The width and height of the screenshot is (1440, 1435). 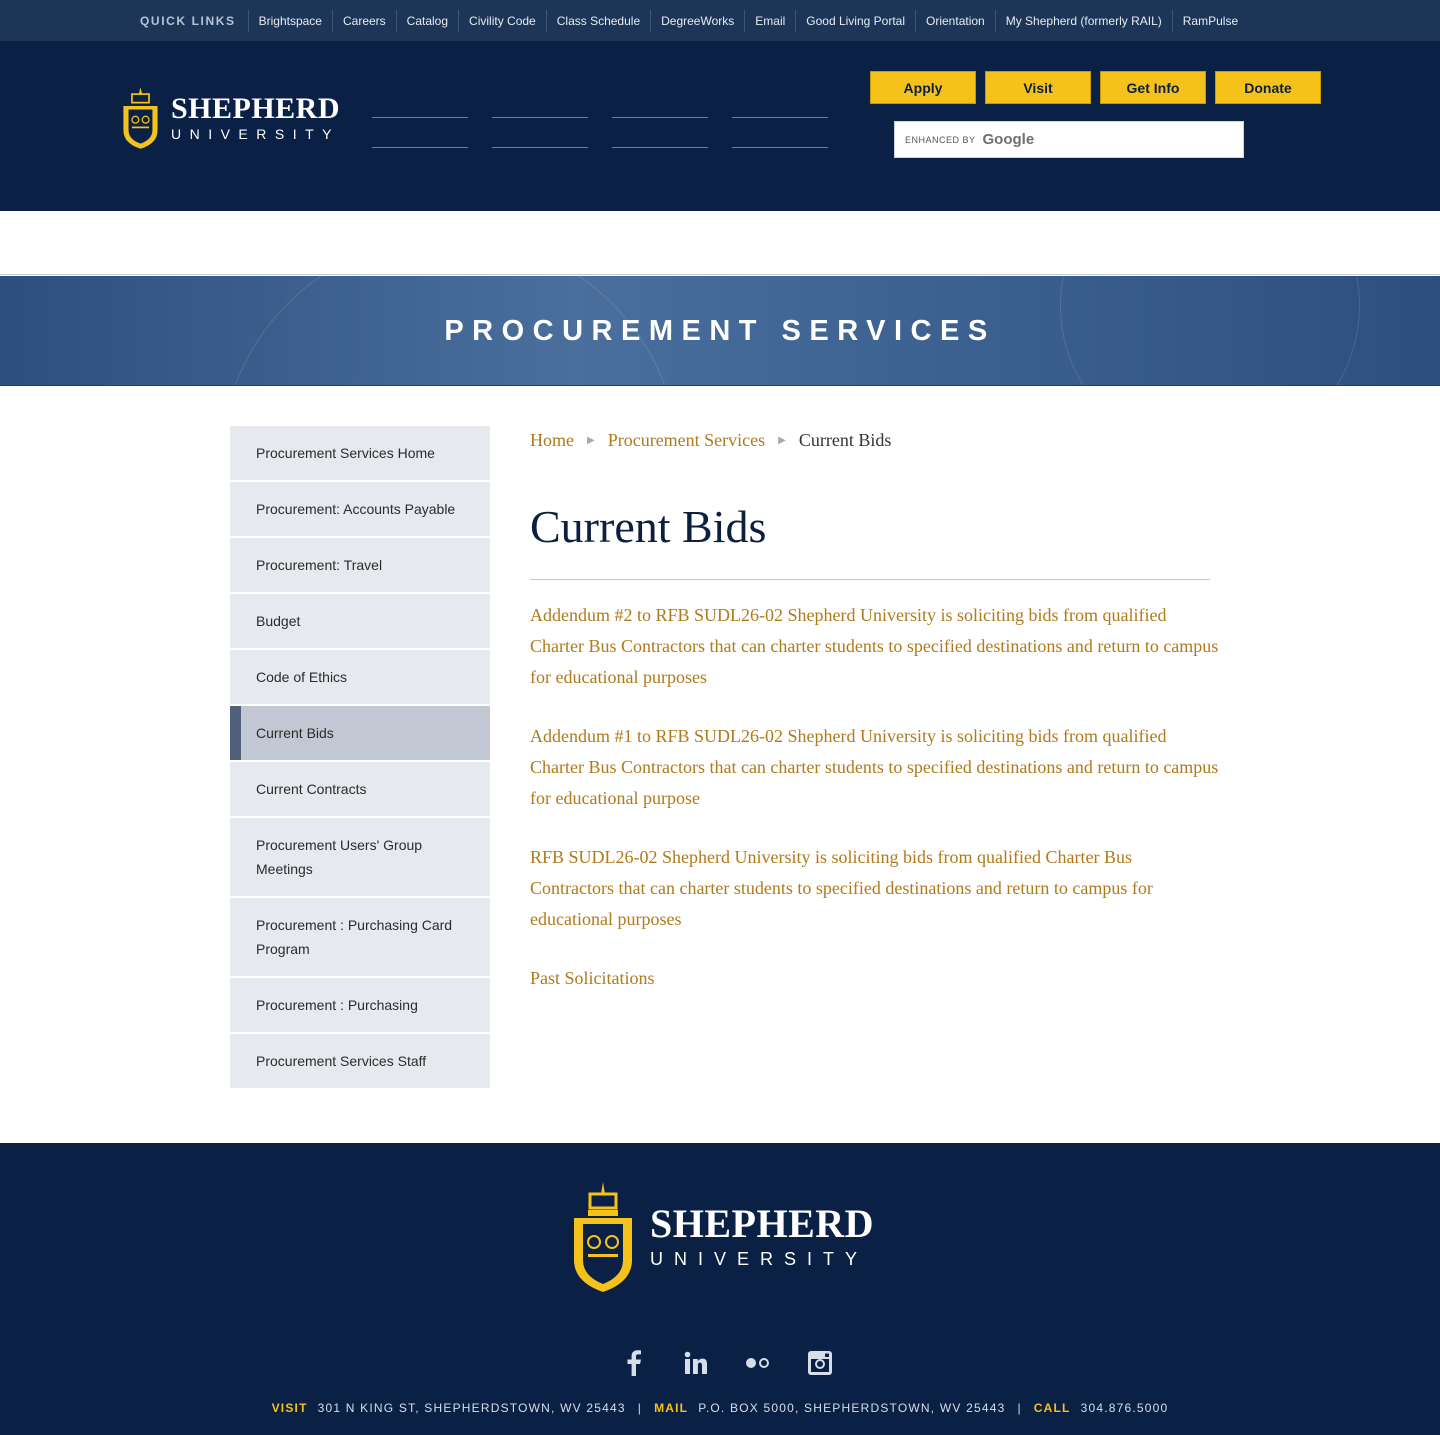 What do you see at coordinates (634, 1363) in the screenshot?
I see `facebook-icon` at bounding box center [634, 1363].